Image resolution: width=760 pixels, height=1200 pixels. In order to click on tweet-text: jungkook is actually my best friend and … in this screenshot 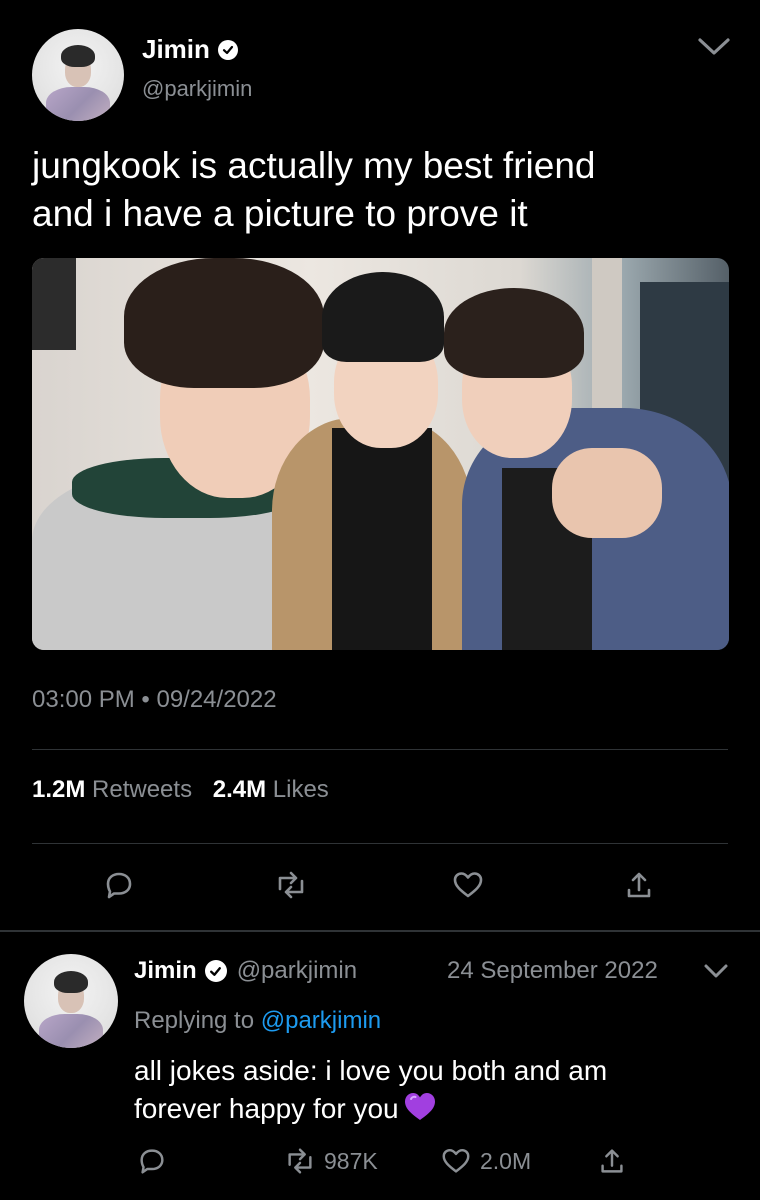, I will do `click(382, 190)`.